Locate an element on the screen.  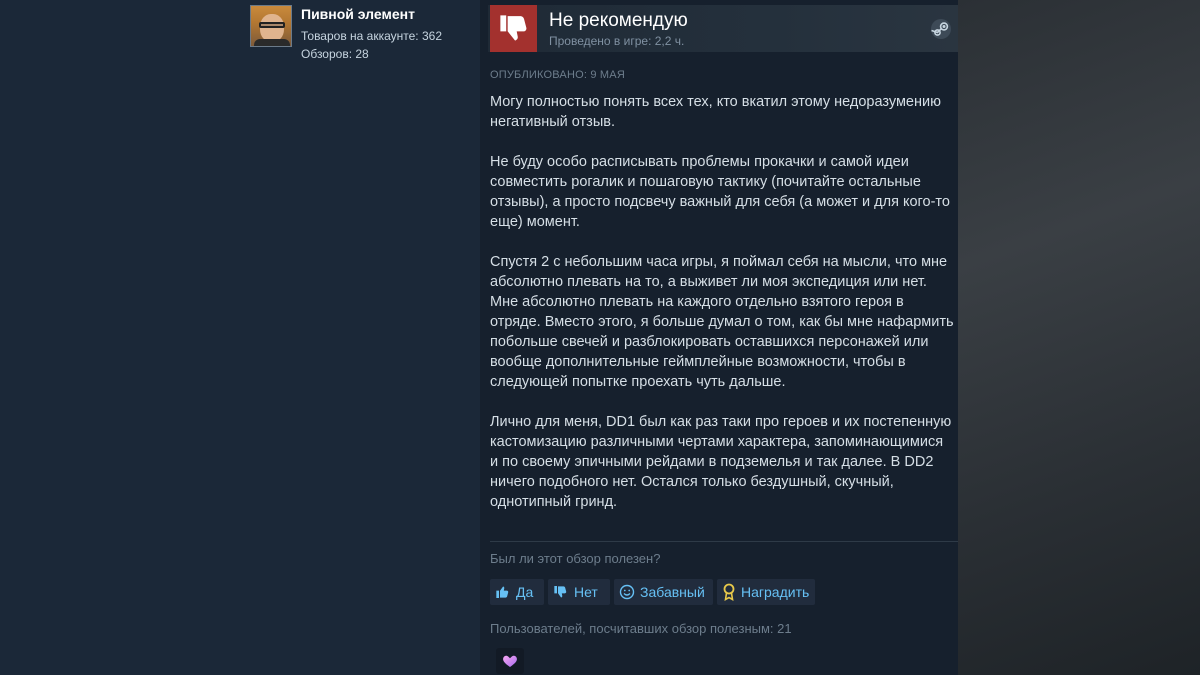
smiley-icon is located at coordinates (627, 592).